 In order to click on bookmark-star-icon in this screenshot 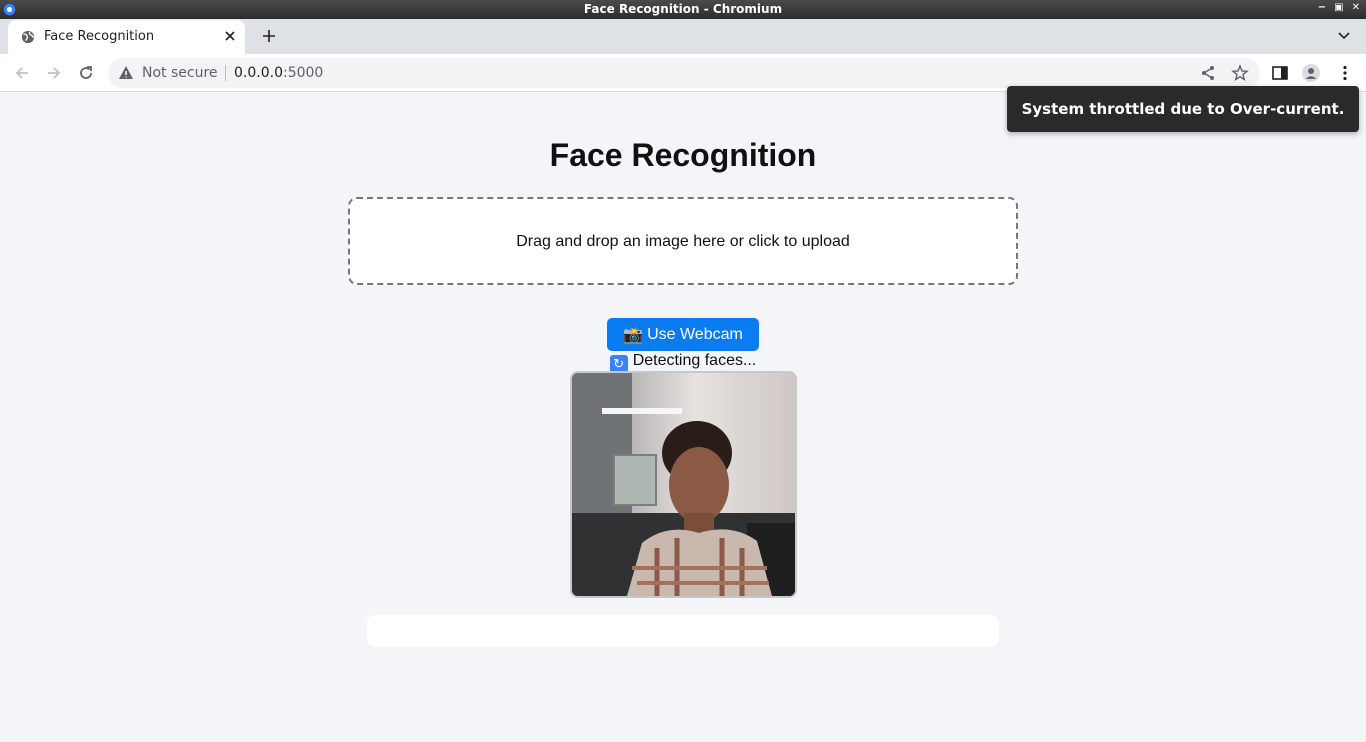, I will do `click(1240, 73)`.